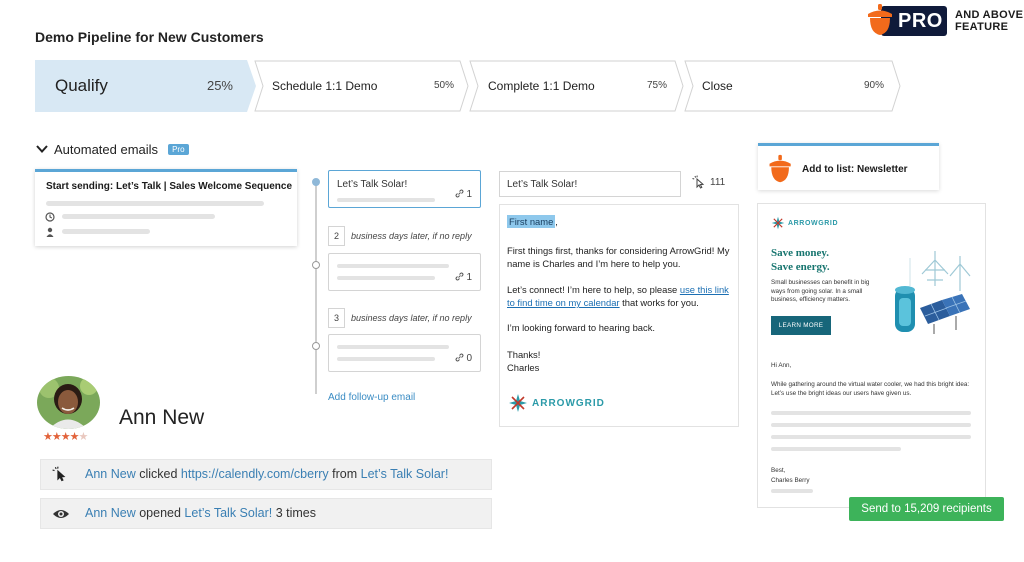 This screenshot has width=1024, height=562. What do you see at coordinates (50, 232) in the screenshot?
I see `person-icon` at bounding box center [50, 232].